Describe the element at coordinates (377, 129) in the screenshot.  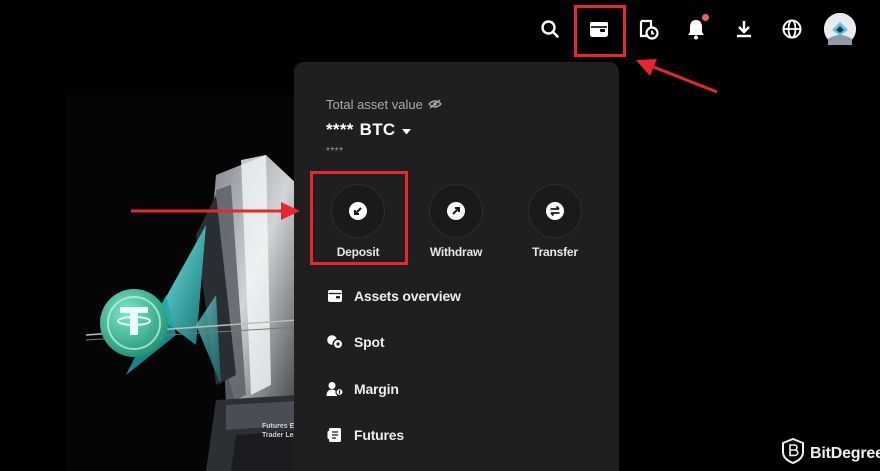
I see `currency-label: BTC` at that location.